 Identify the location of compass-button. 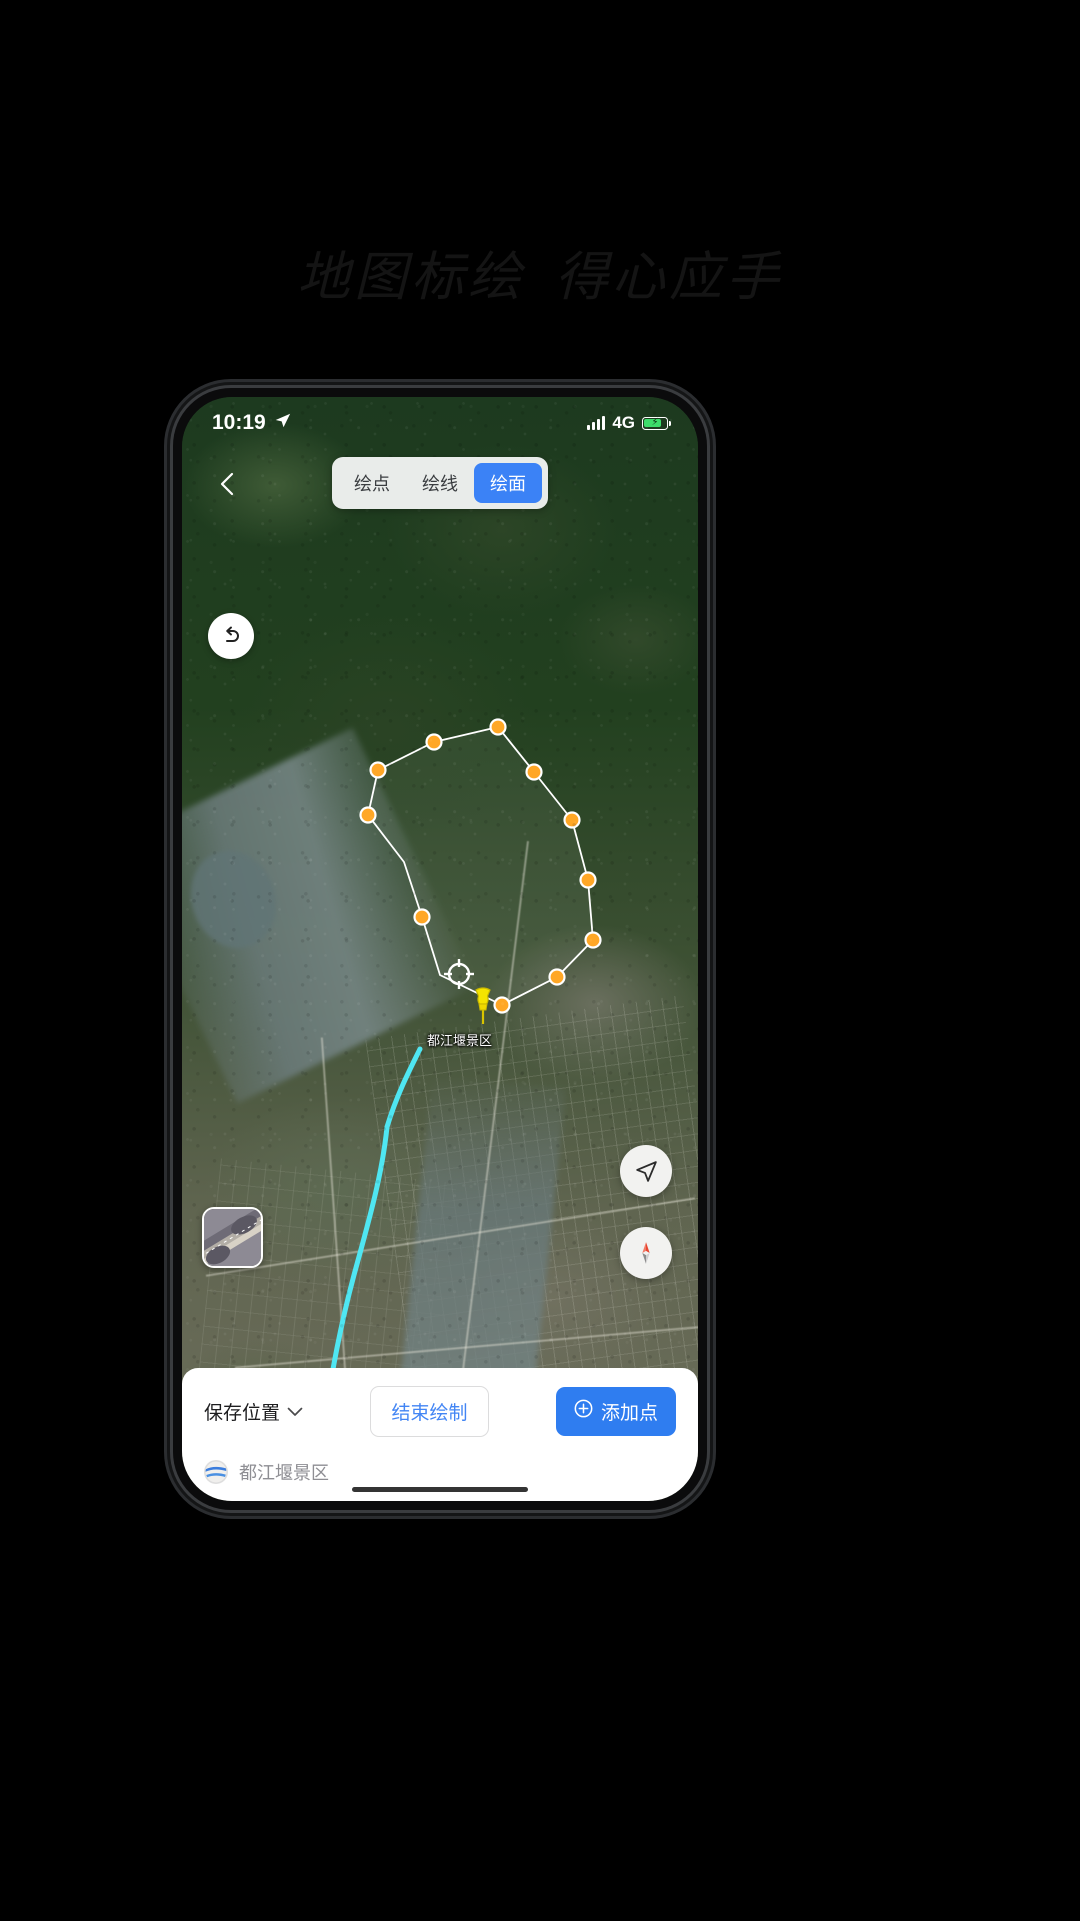
(646, 1253).